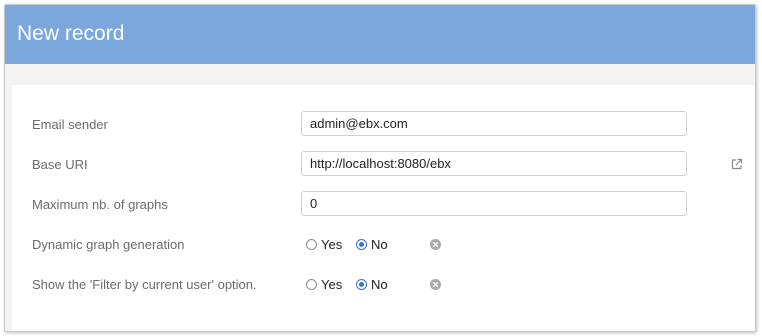  I want to click on email-sender-row: Email sender, so click(383, 125).